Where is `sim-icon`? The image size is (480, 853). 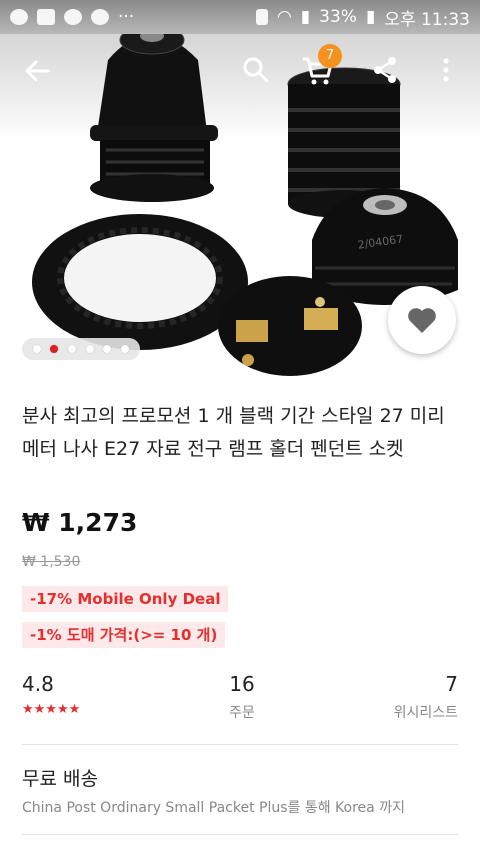 sim-icon is located at coordinates (261, 17).